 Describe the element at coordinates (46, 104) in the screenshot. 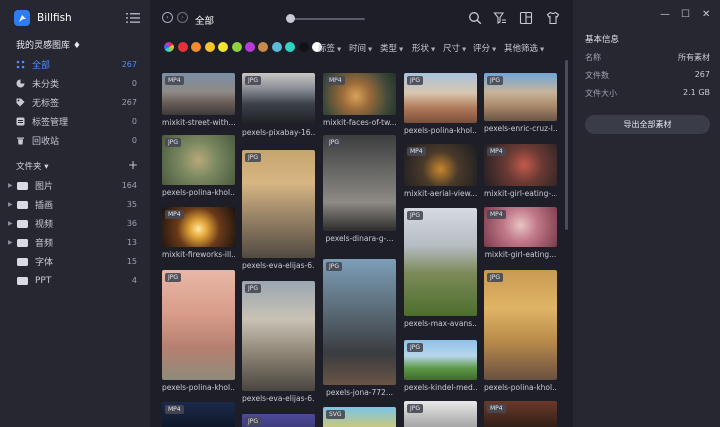

I see `sidebar-item-label: 无标签` at that location.